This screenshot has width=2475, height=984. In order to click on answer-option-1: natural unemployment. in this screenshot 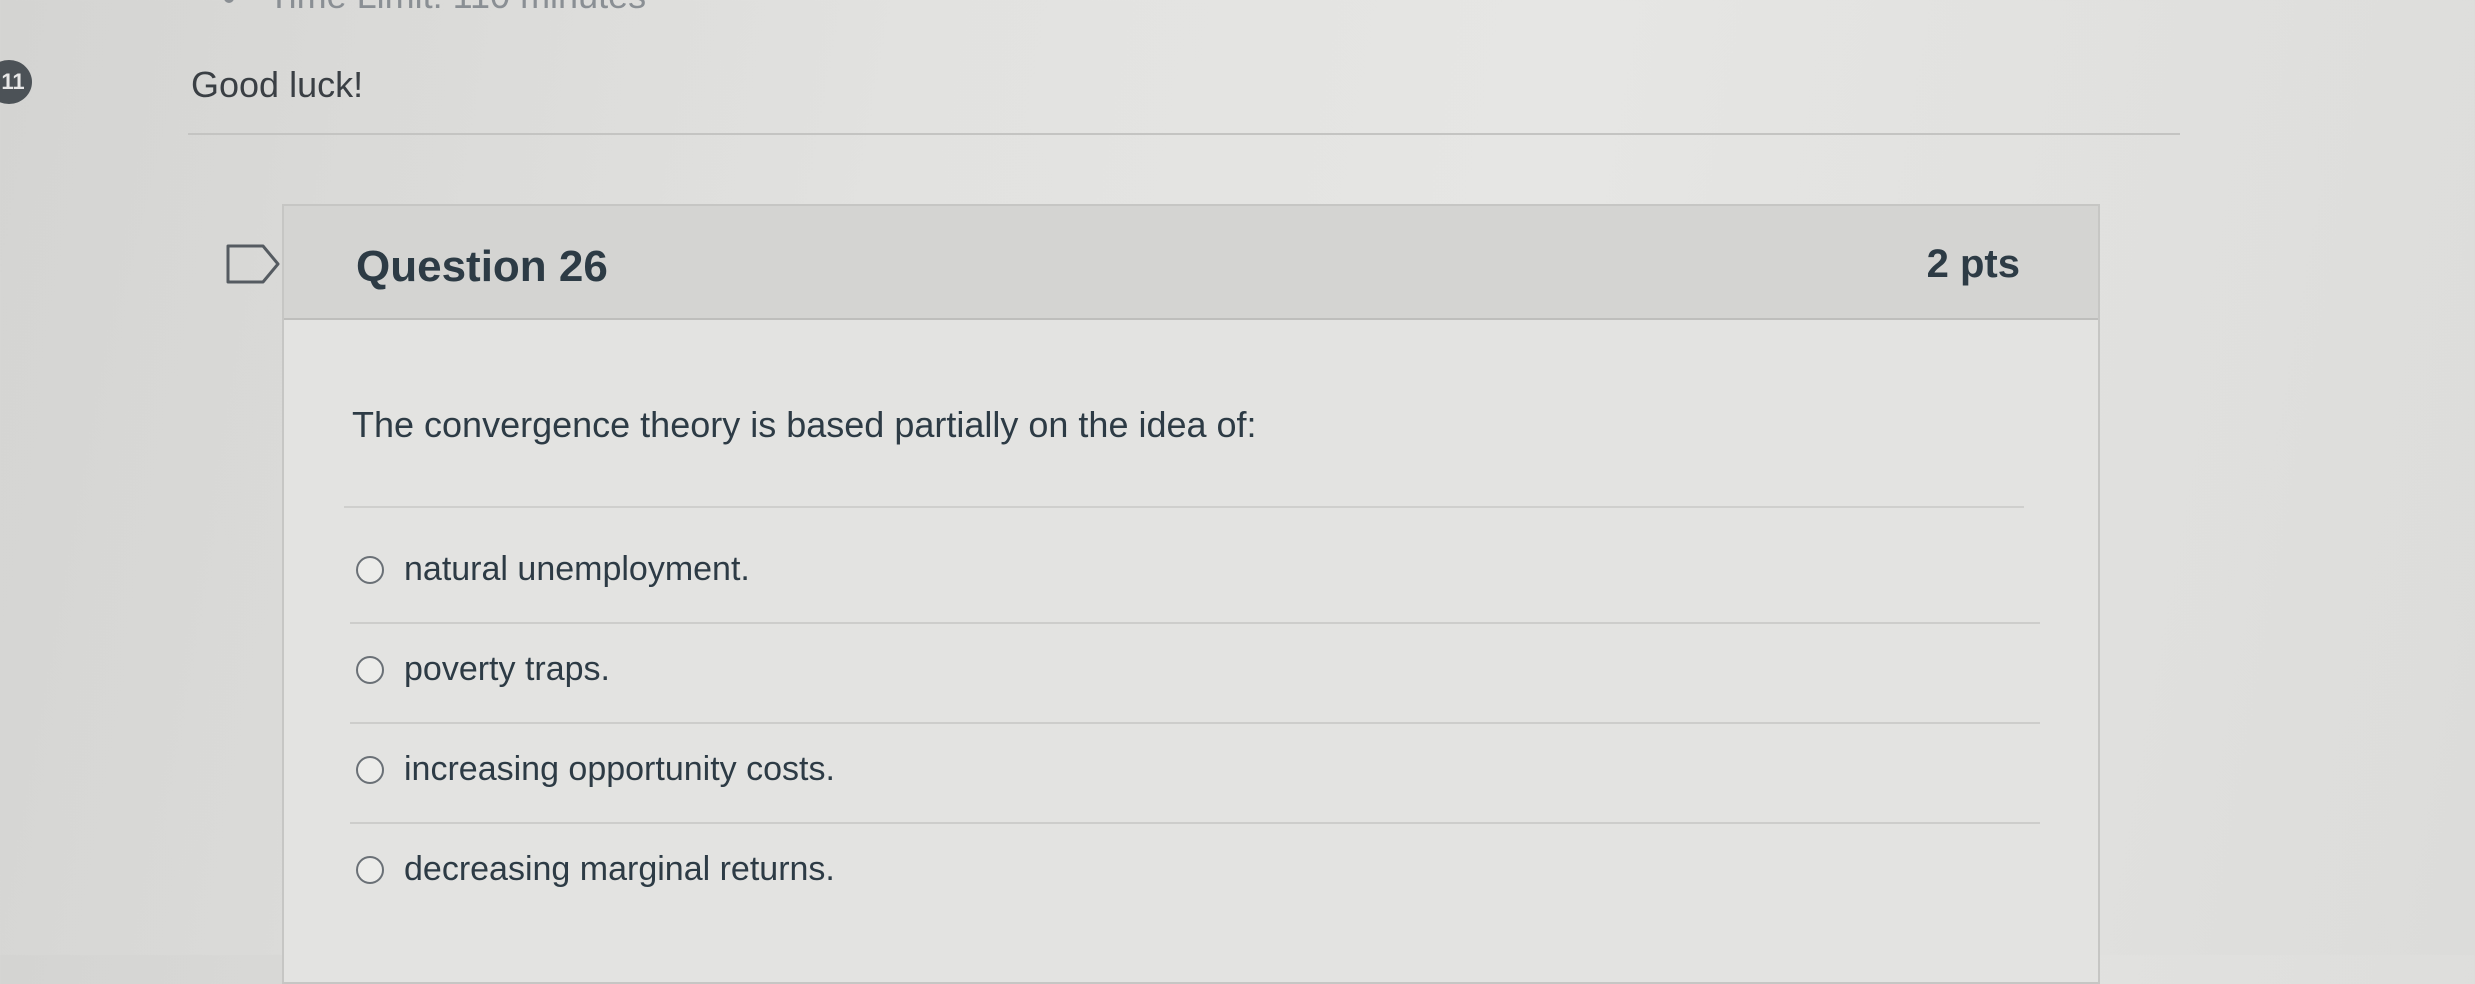, I will do `click(1195, 574)`.